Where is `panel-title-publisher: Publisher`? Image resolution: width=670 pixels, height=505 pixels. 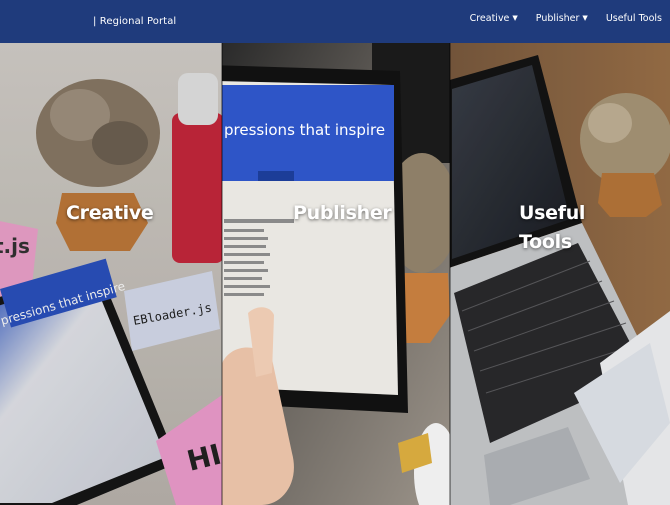 panel-title-publisher: Publisher is located at coordinates (342, 213).